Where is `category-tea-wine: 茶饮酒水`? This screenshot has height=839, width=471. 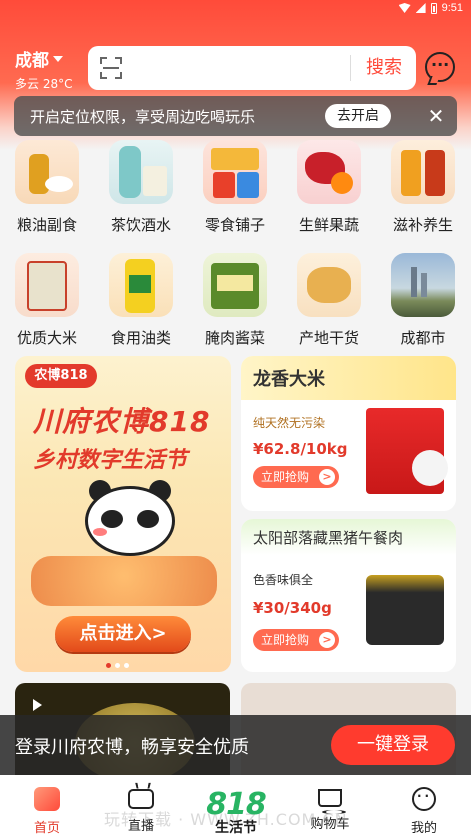 category-tea-wine: 茶饮酒水 is located at coordinates (141, 187).